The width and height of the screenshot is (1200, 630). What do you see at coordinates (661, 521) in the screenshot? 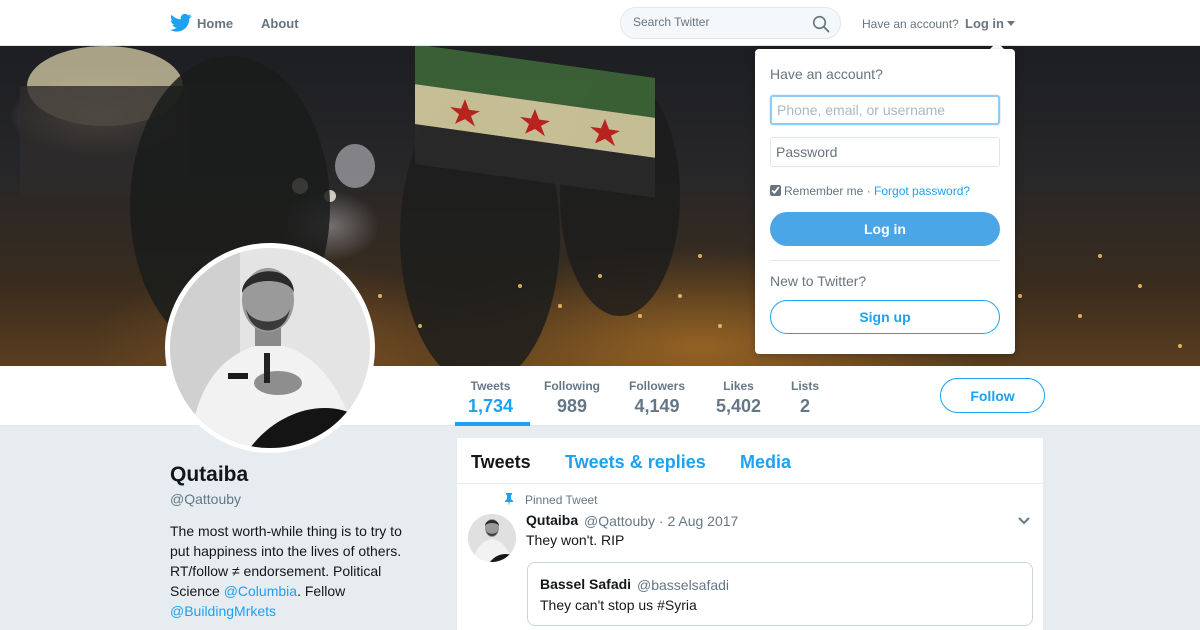
I see `tweet-meta: @Qattouby · 2 Aug 2017` at bounding box center [661, 521].